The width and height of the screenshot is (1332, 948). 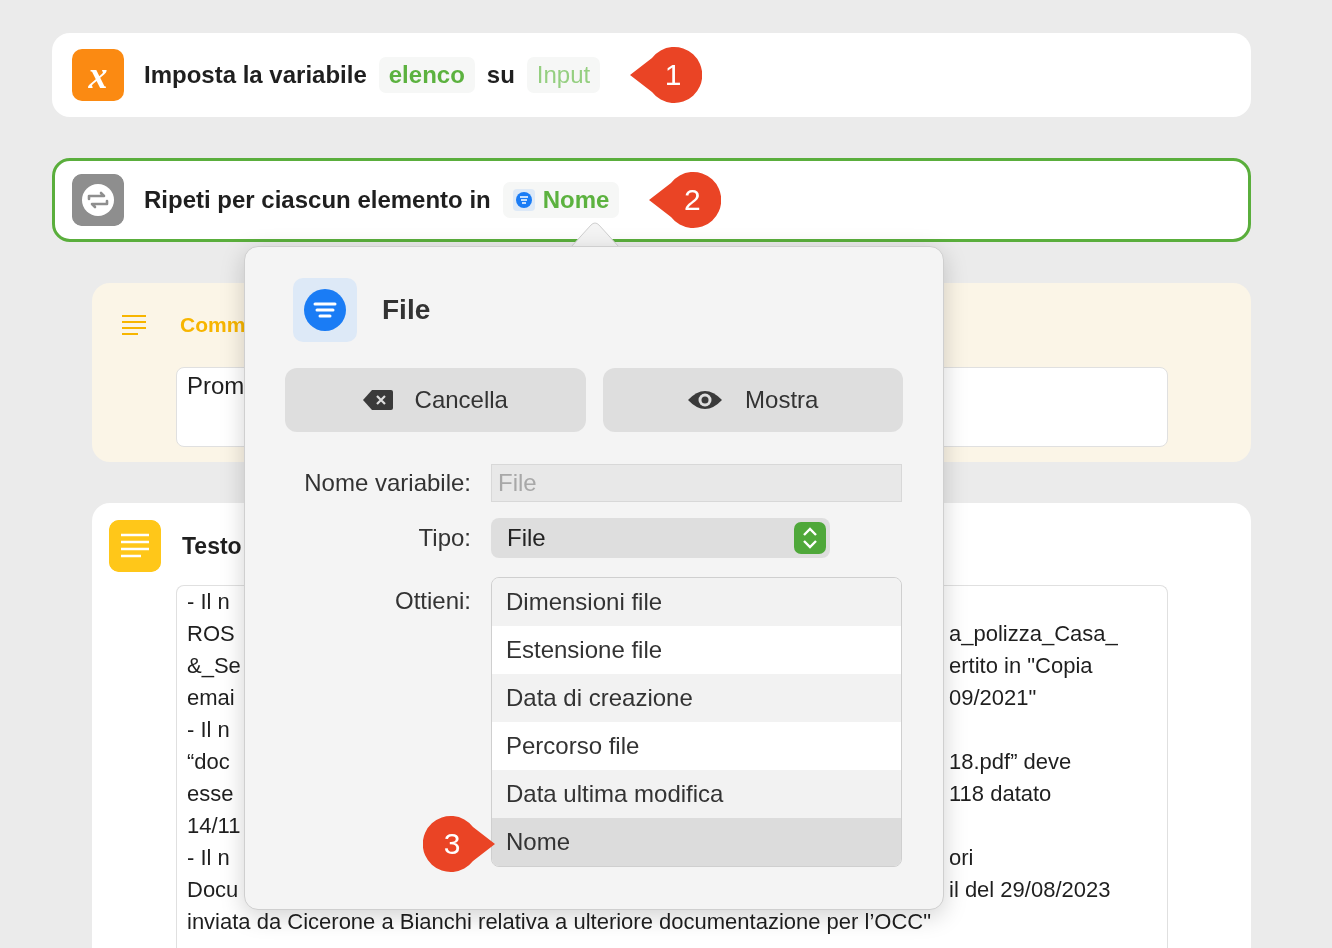 I want to click on text-line: inviata da Cicerone a Bianchi relativa a ulteriore documentazione per l’OCC", so click(x=559, y=922).